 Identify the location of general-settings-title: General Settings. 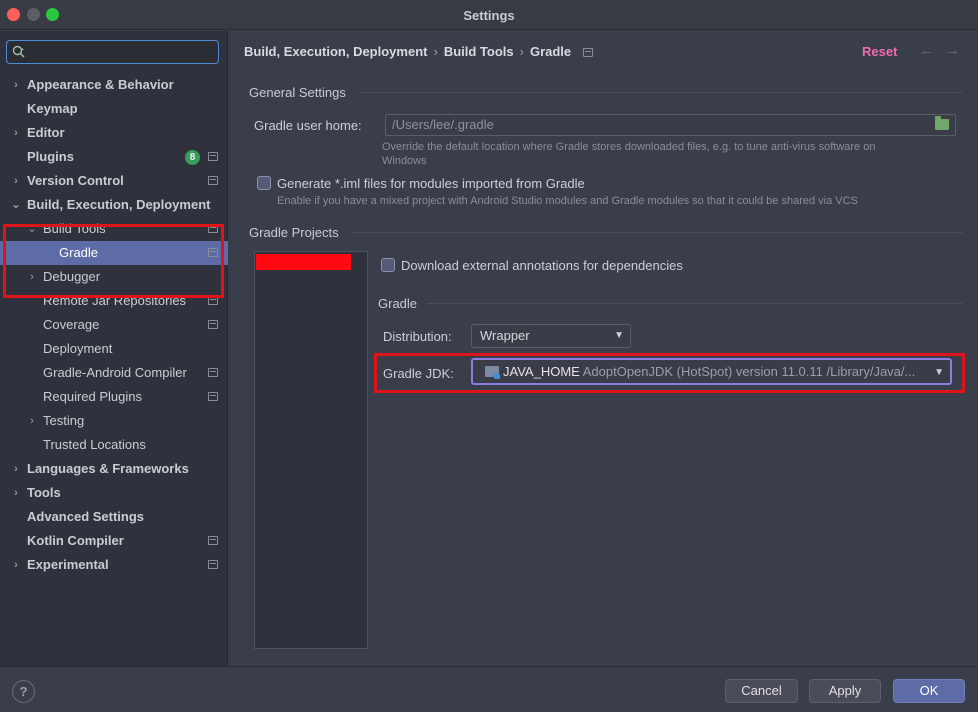
(297, 92).